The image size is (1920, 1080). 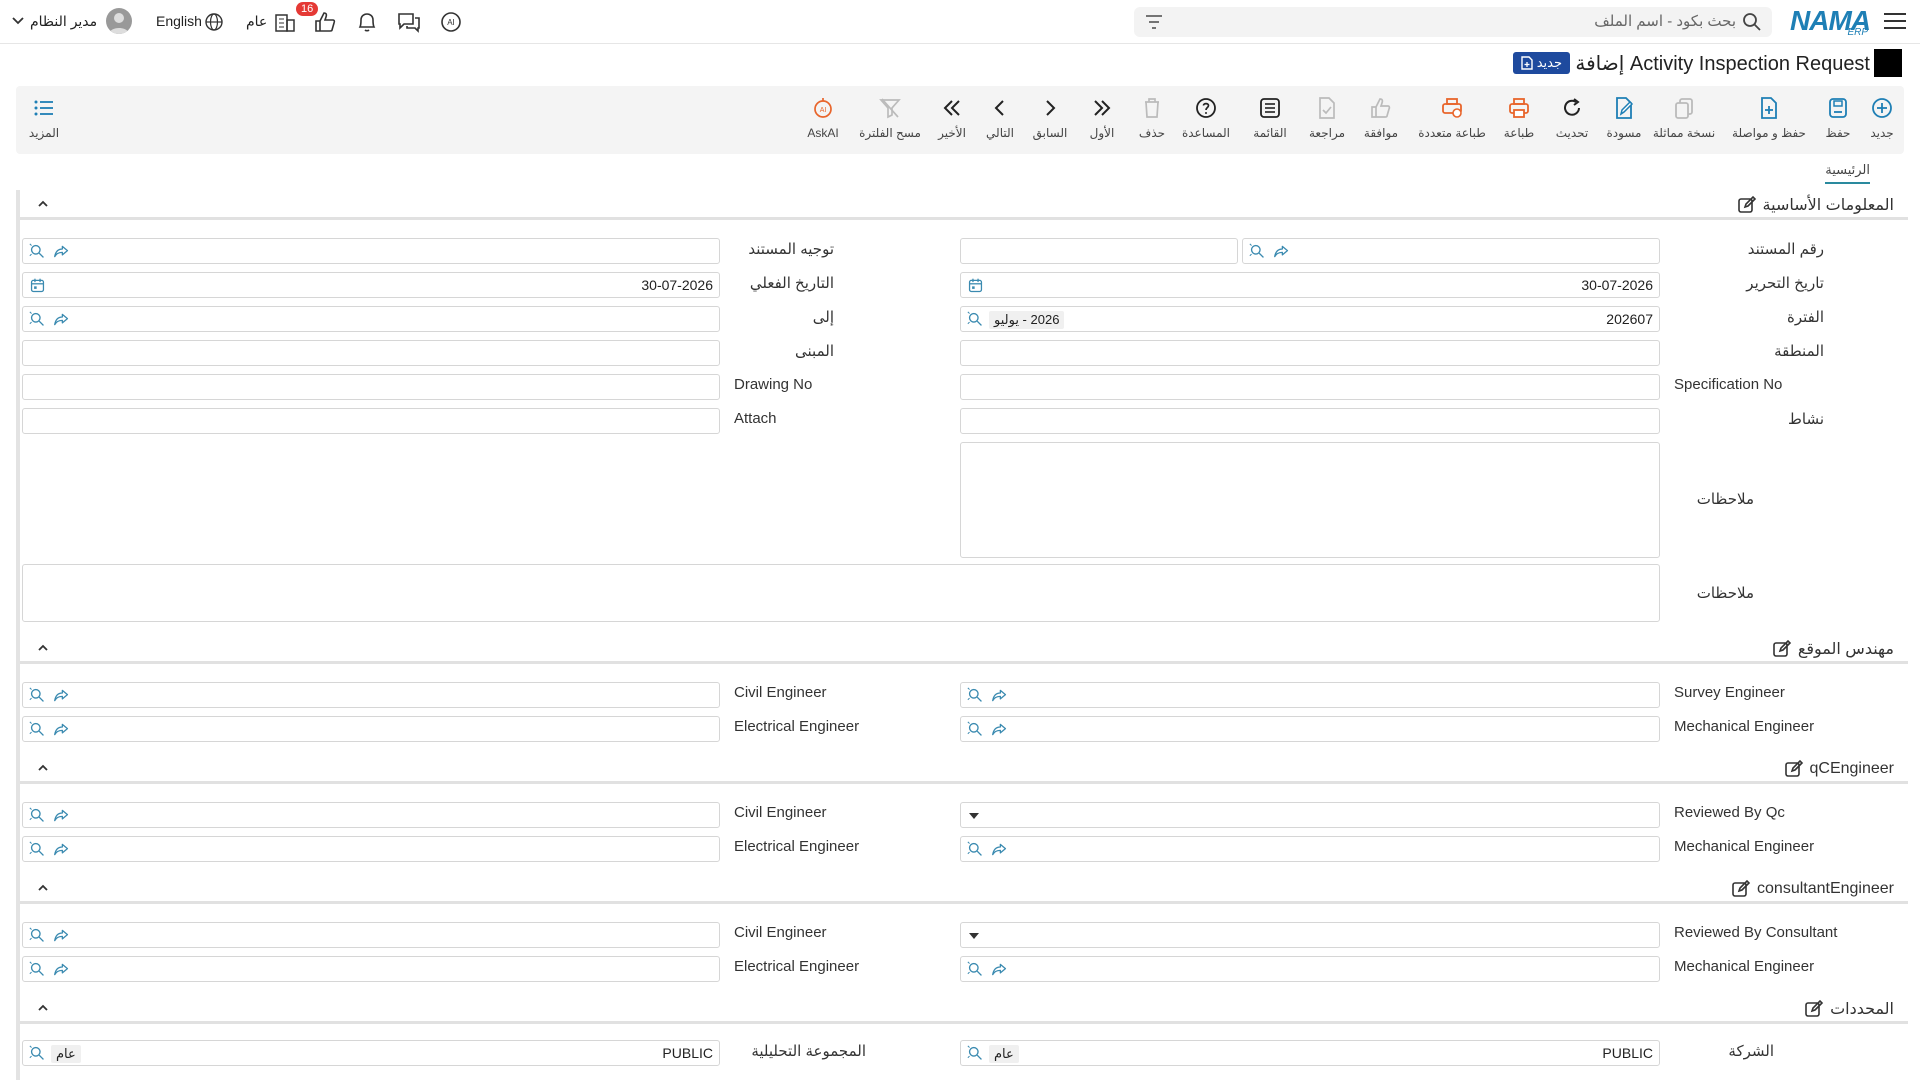 What do you see at coordinates (371, 421) in the screenshot?
I see `attach-field` at bounding box center [371, 421].